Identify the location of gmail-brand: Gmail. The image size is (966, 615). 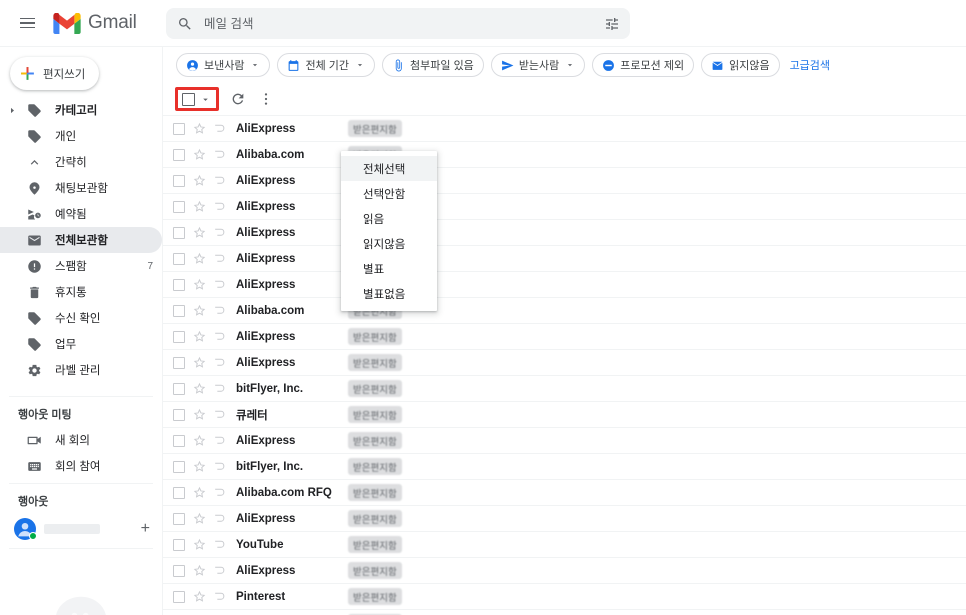
(95, 23).